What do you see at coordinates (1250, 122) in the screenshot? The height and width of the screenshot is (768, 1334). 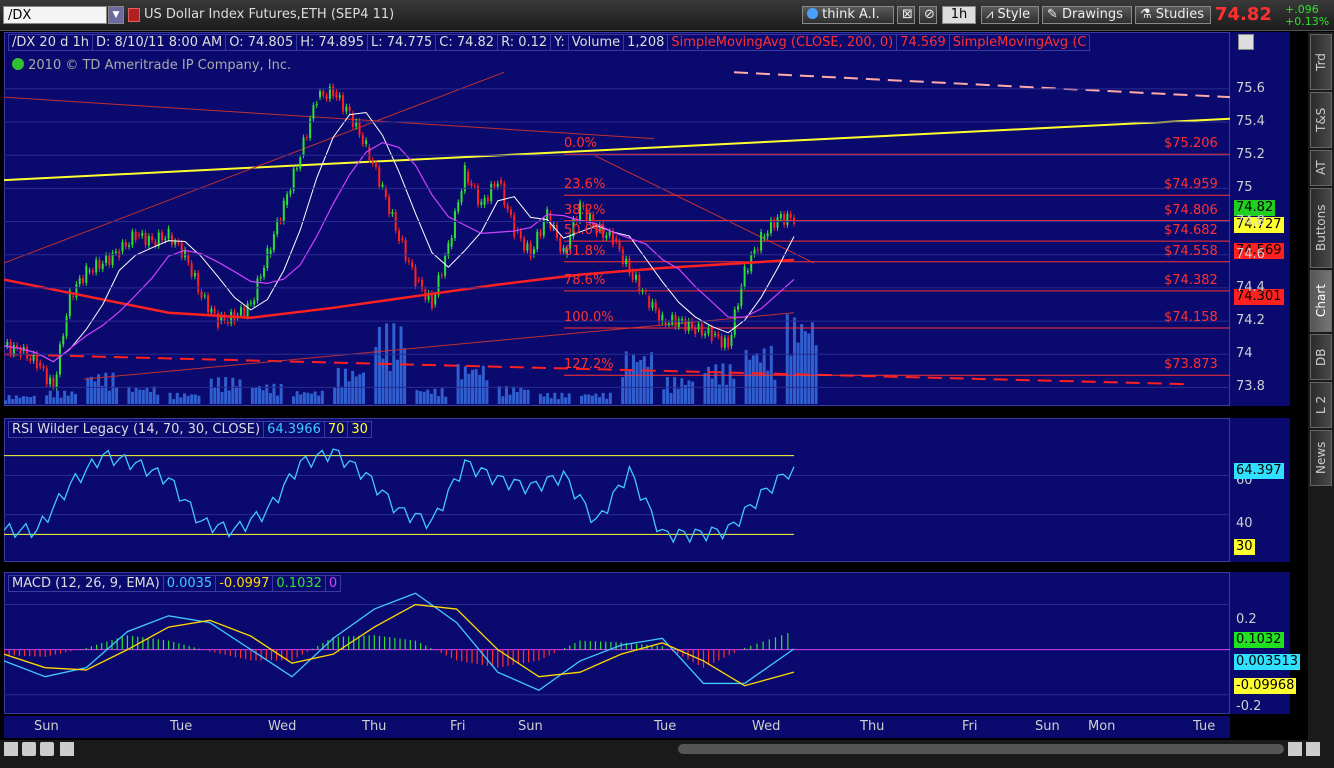 I see `price-tick-75.4: 75.4` at bounding box center [1250, 122].